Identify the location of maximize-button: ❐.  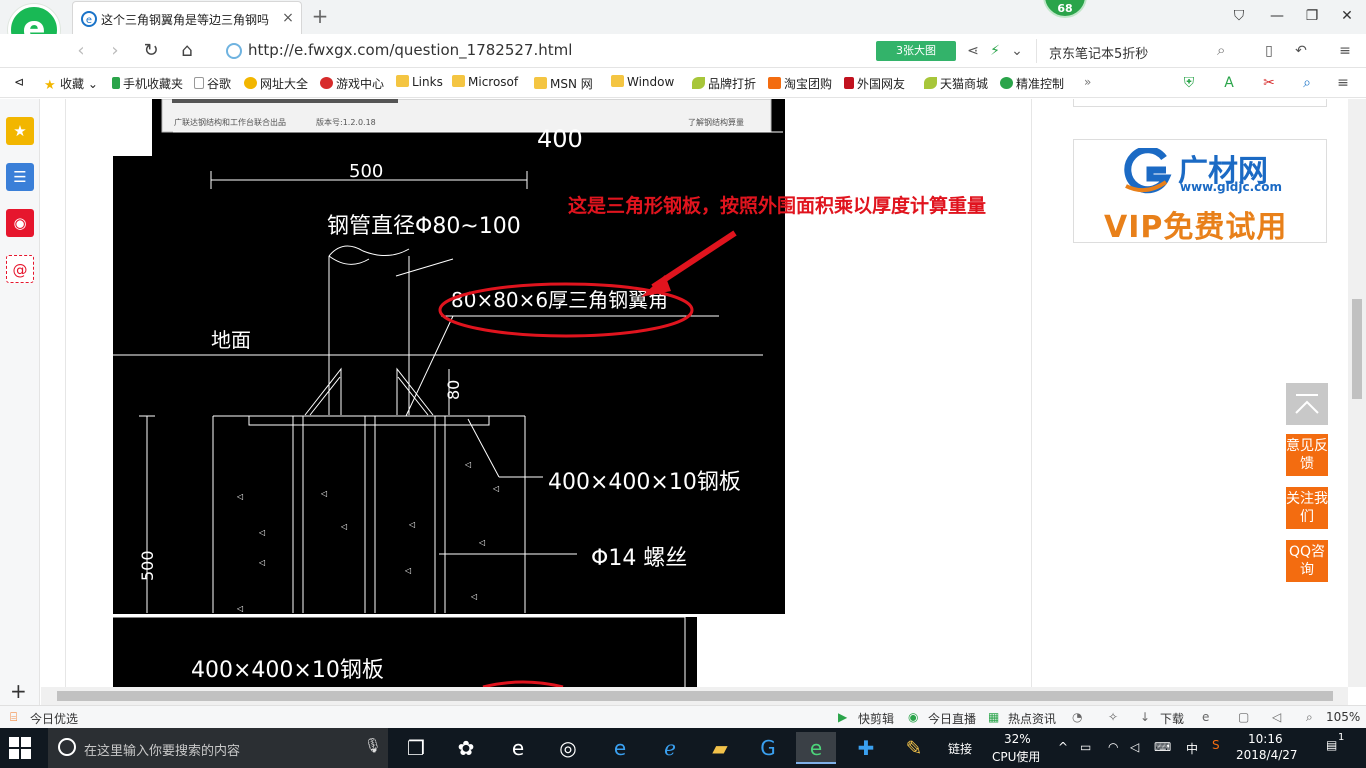
(1312, 16).